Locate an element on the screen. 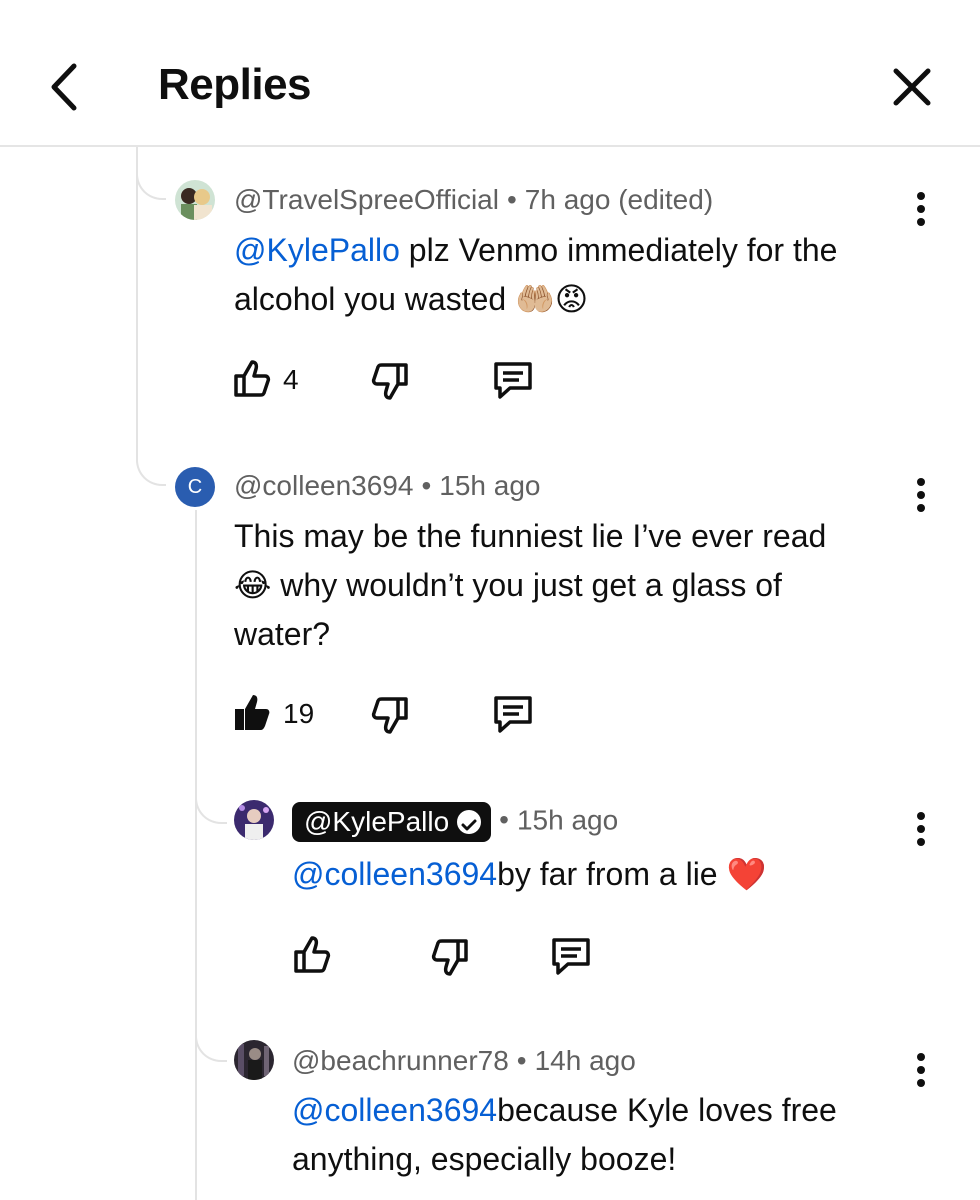  verified-check-icon is located at coordinates (469, 822).